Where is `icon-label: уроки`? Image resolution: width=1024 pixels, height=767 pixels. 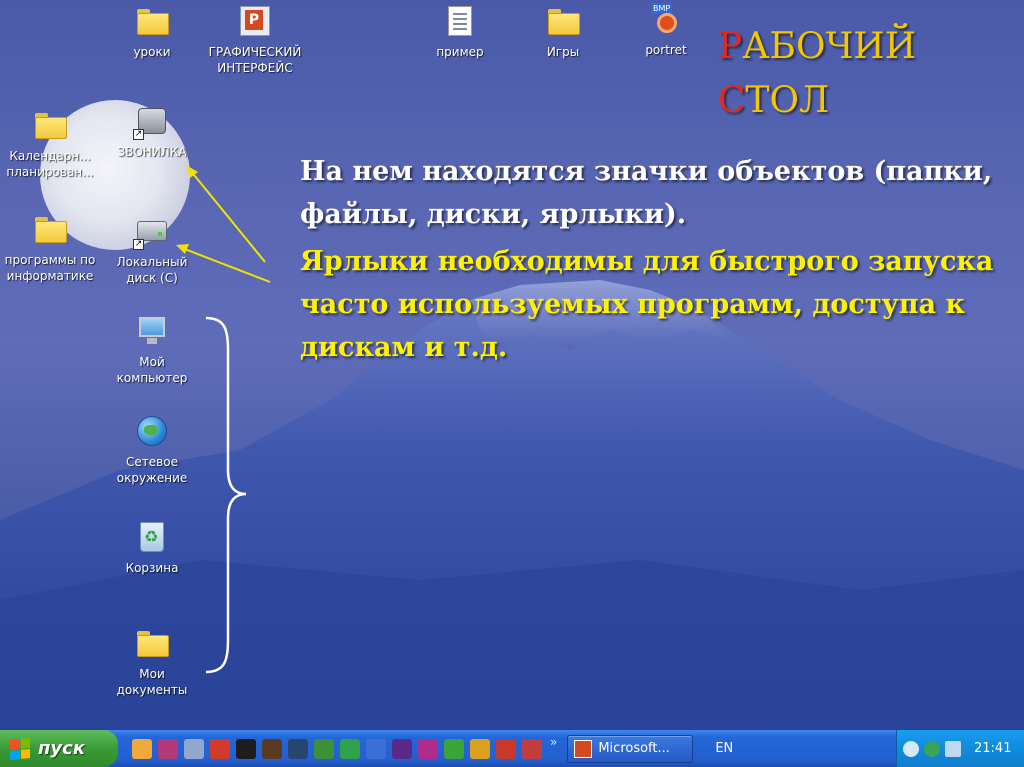
icon-label: уроки is located at coordinates (152, 52).